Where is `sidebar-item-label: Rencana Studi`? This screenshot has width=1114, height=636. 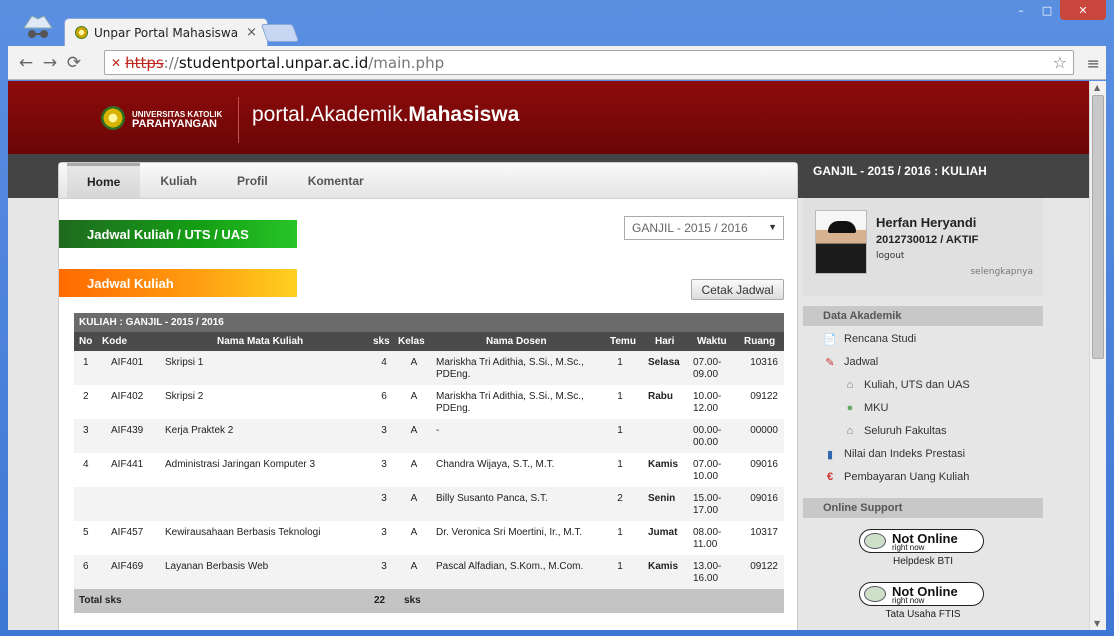
sidebar-item-label: Rencana Studi is located at coordinates (880, 339).